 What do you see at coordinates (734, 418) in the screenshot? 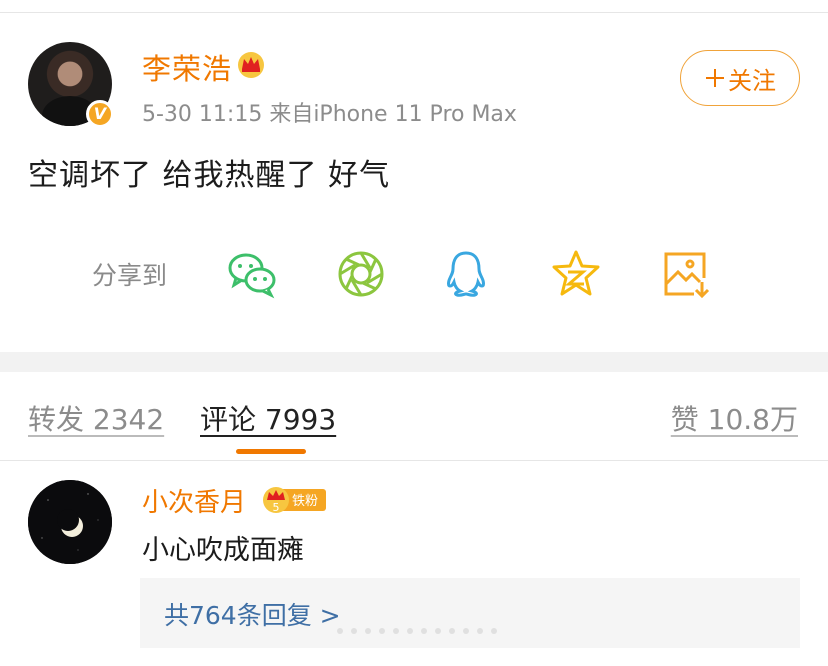
I see `tab-likes: 赞 10.8万` at bounding box center [734, 418].